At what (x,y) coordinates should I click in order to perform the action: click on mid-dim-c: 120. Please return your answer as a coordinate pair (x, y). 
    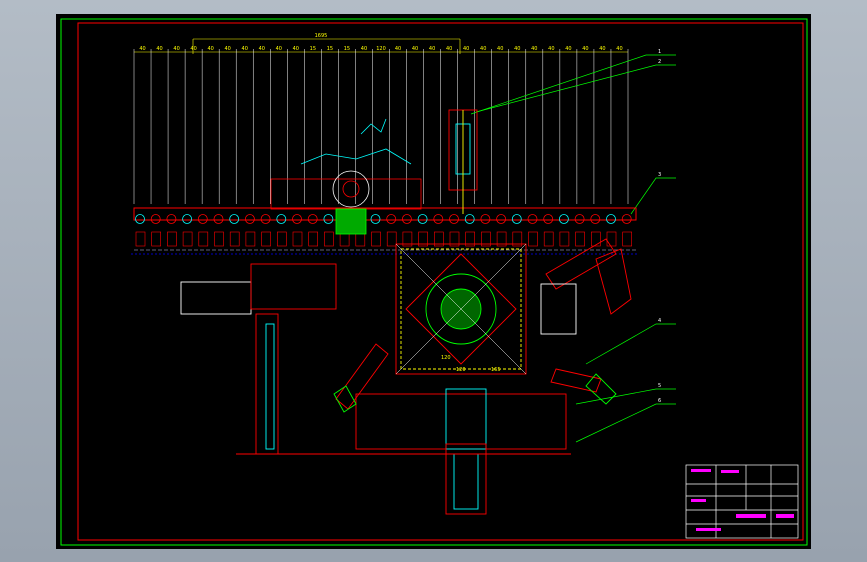
    Looking at the image, I should click on (461, 370).